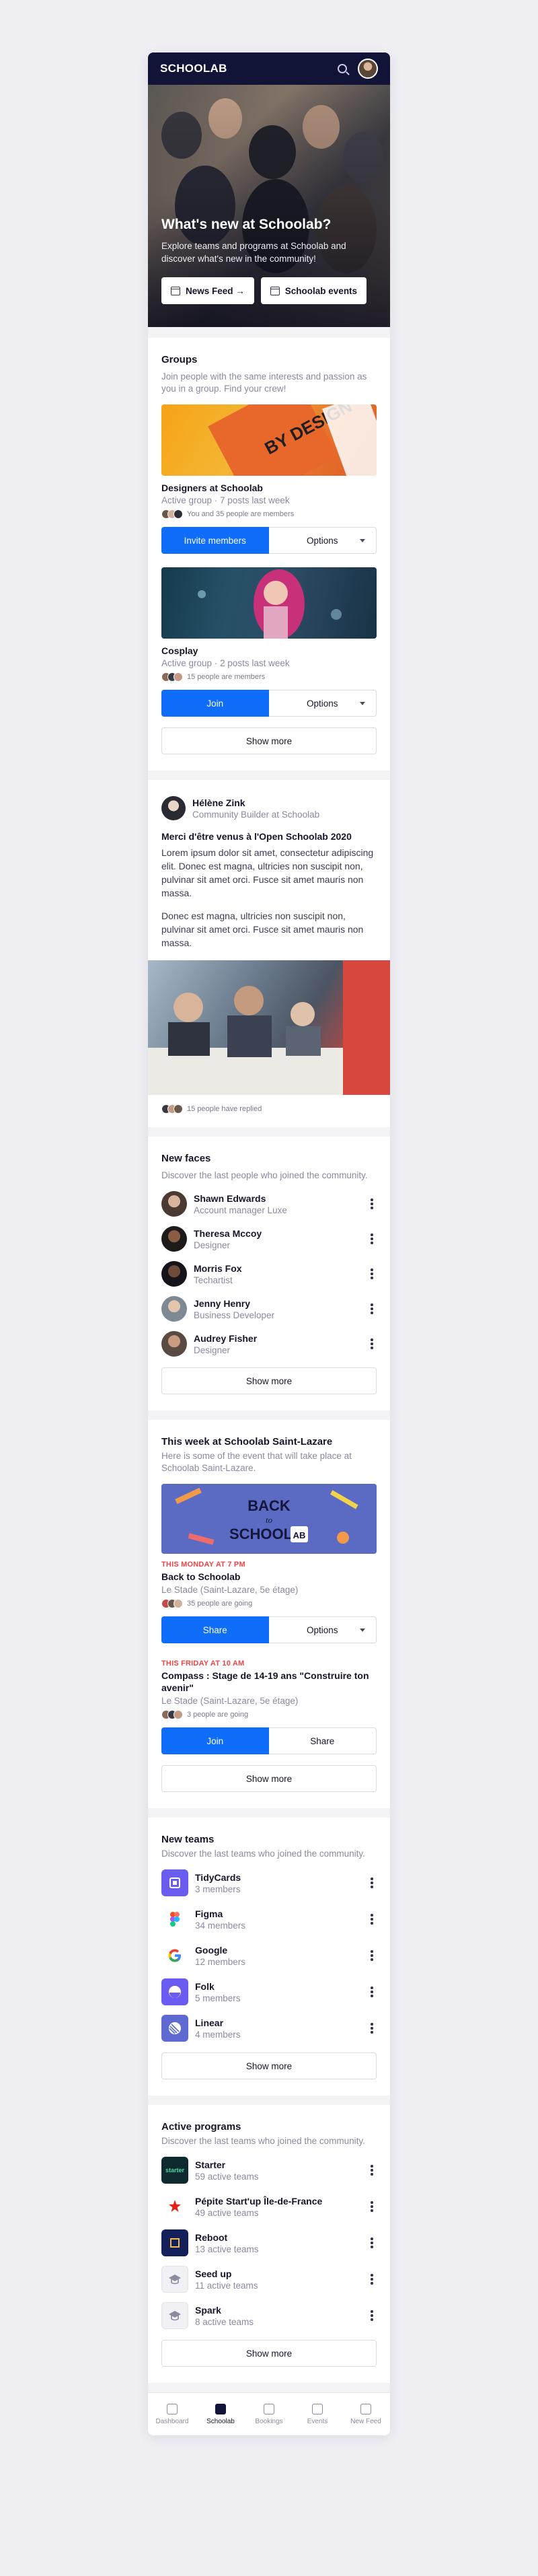  What do you see at coordinates (269, 1991) in the screenshot?
I see `list-item: Folk 5 members` at bounding box center [269, 1991].